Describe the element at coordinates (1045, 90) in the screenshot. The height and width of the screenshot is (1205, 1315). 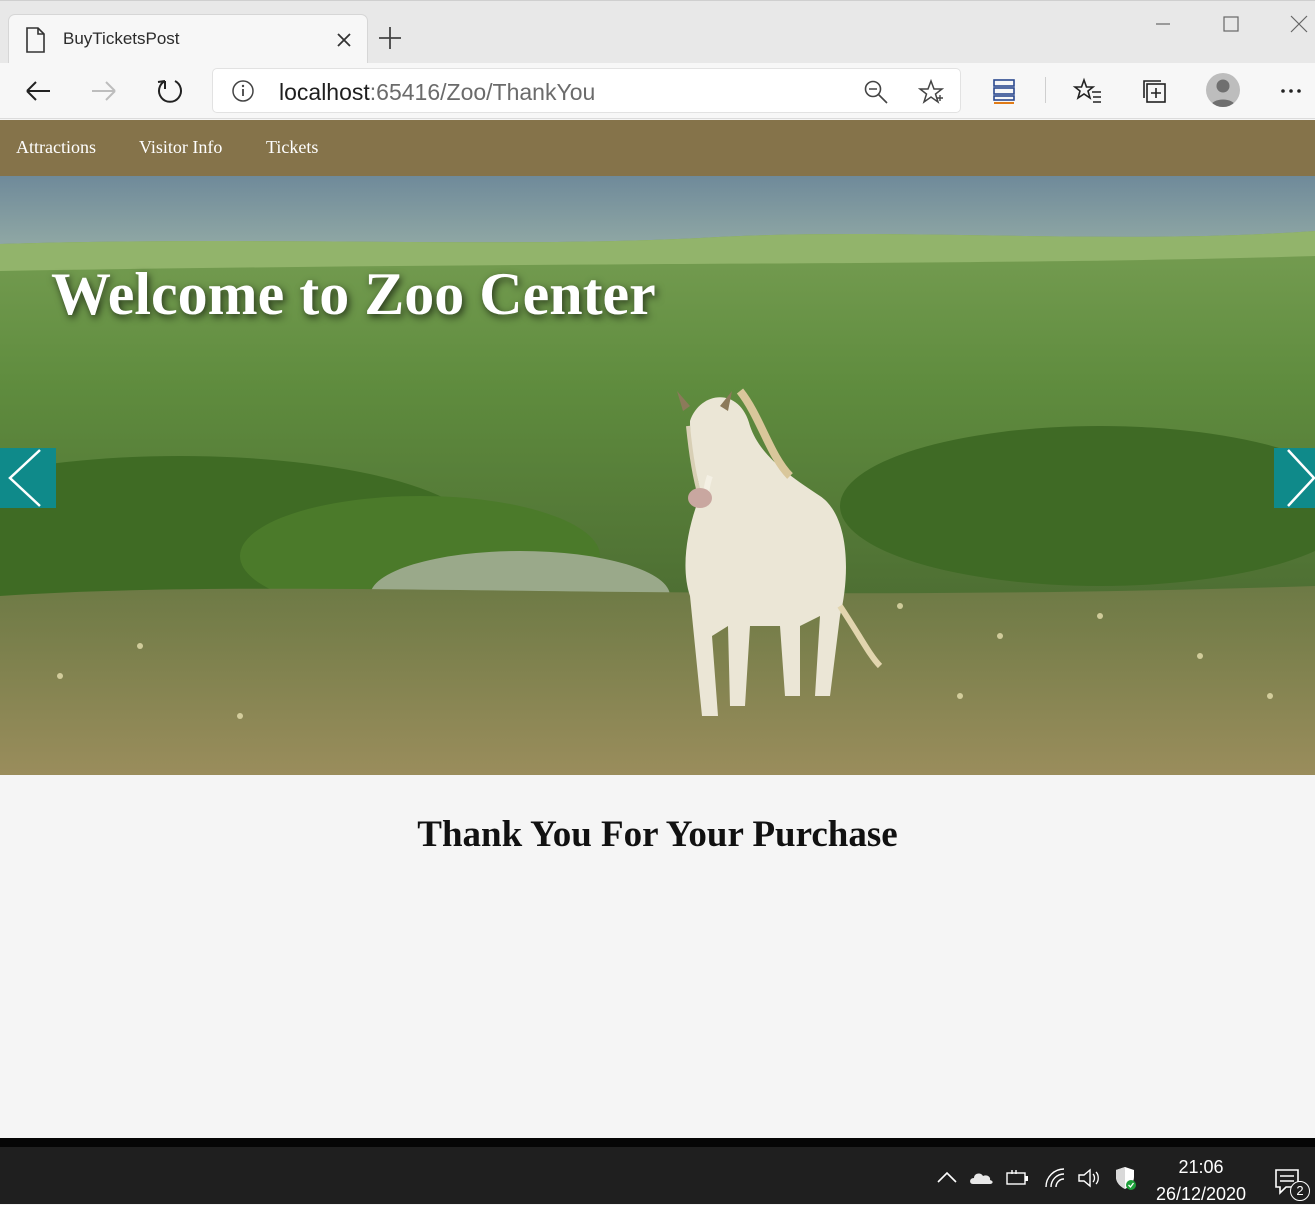
I see `toolbar-separator` at that location.